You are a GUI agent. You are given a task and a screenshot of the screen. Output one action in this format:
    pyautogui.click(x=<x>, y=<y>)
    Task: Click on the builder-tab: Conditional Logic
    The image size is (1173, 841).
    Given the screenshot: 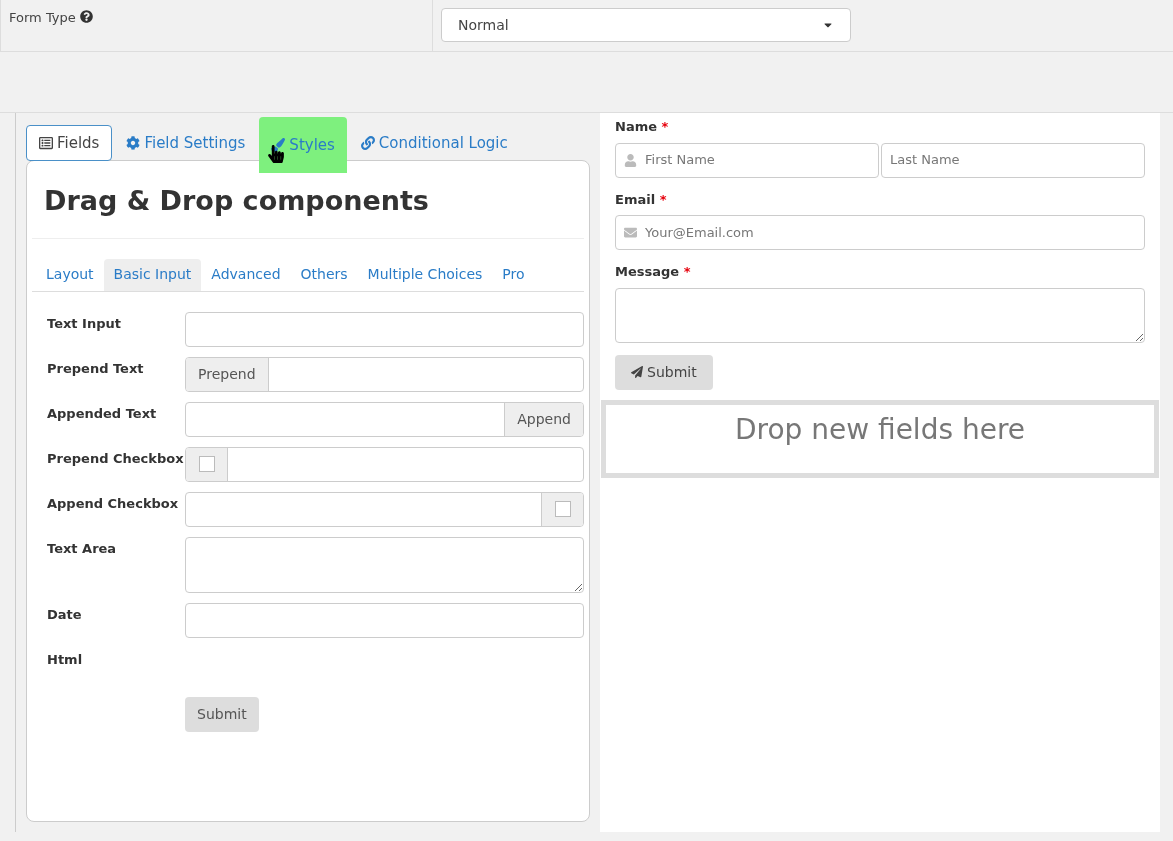 What is the action you would take?
    pyautogui.click(x=434, y=143)
    